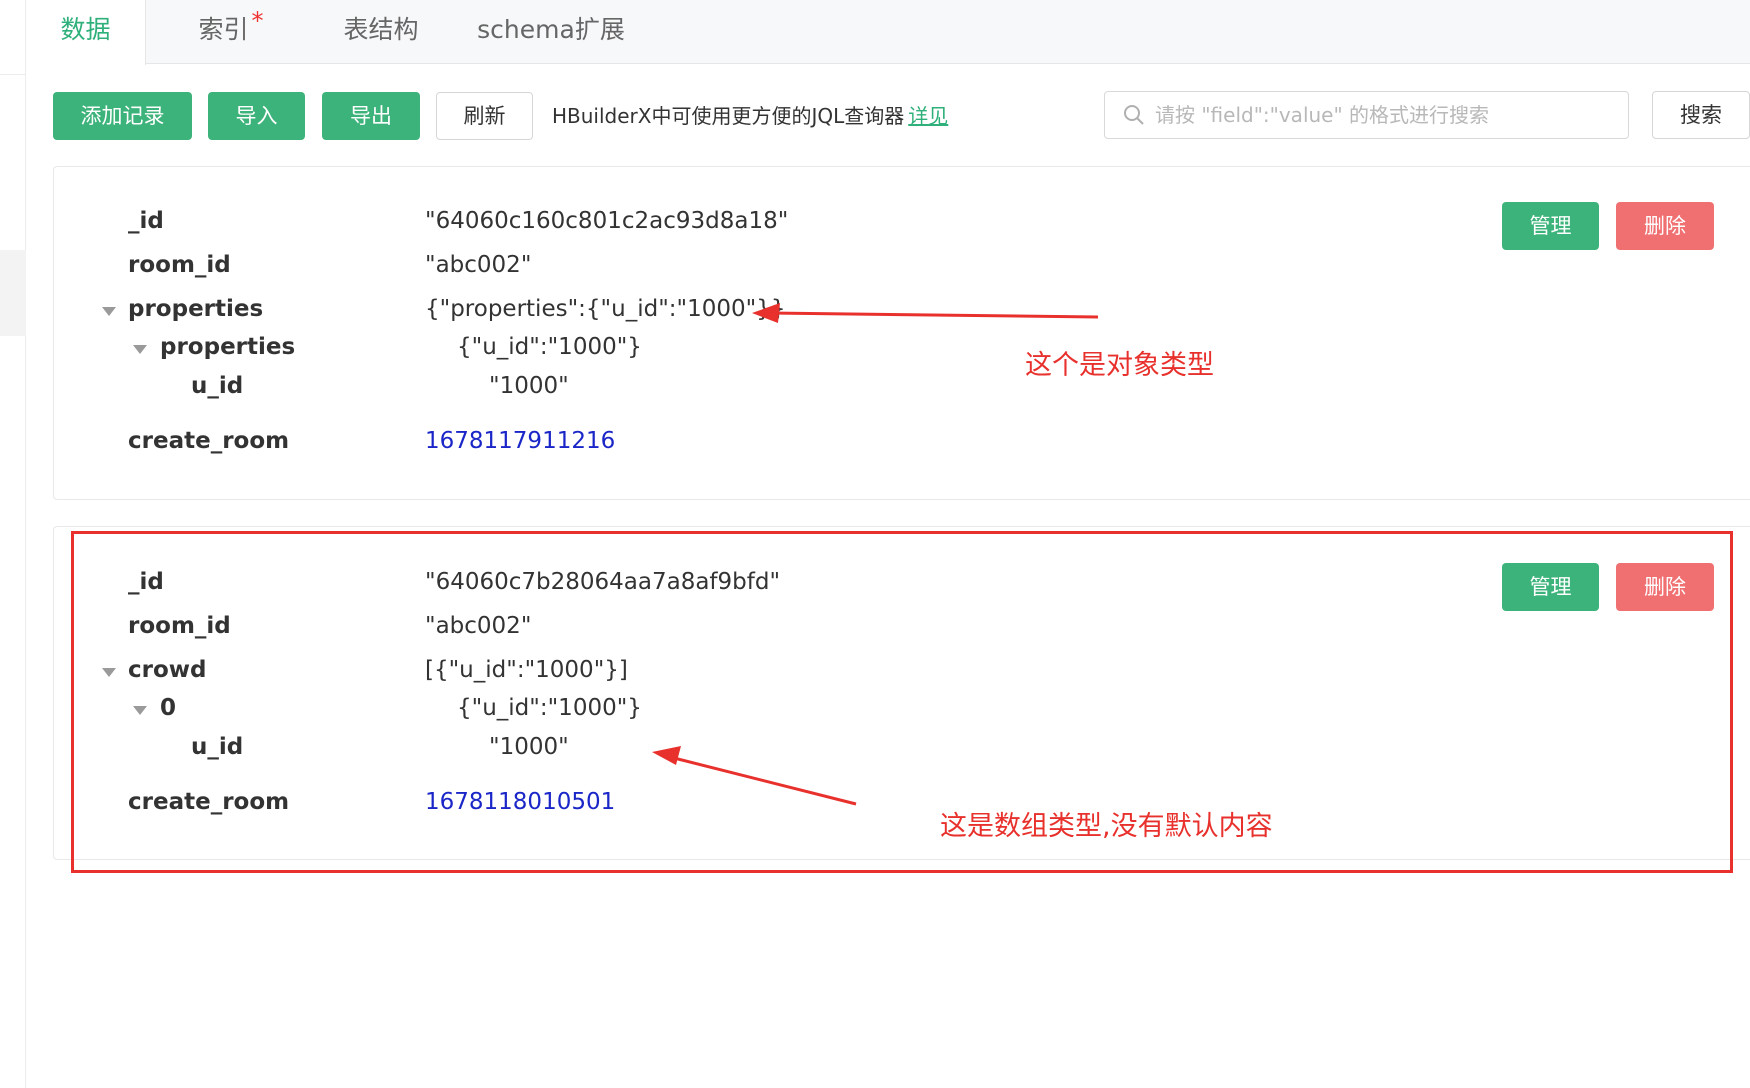  Describe the element at coordinates (928, 116) in the screenshot. I see `jql-details-link: 详见` at that location.